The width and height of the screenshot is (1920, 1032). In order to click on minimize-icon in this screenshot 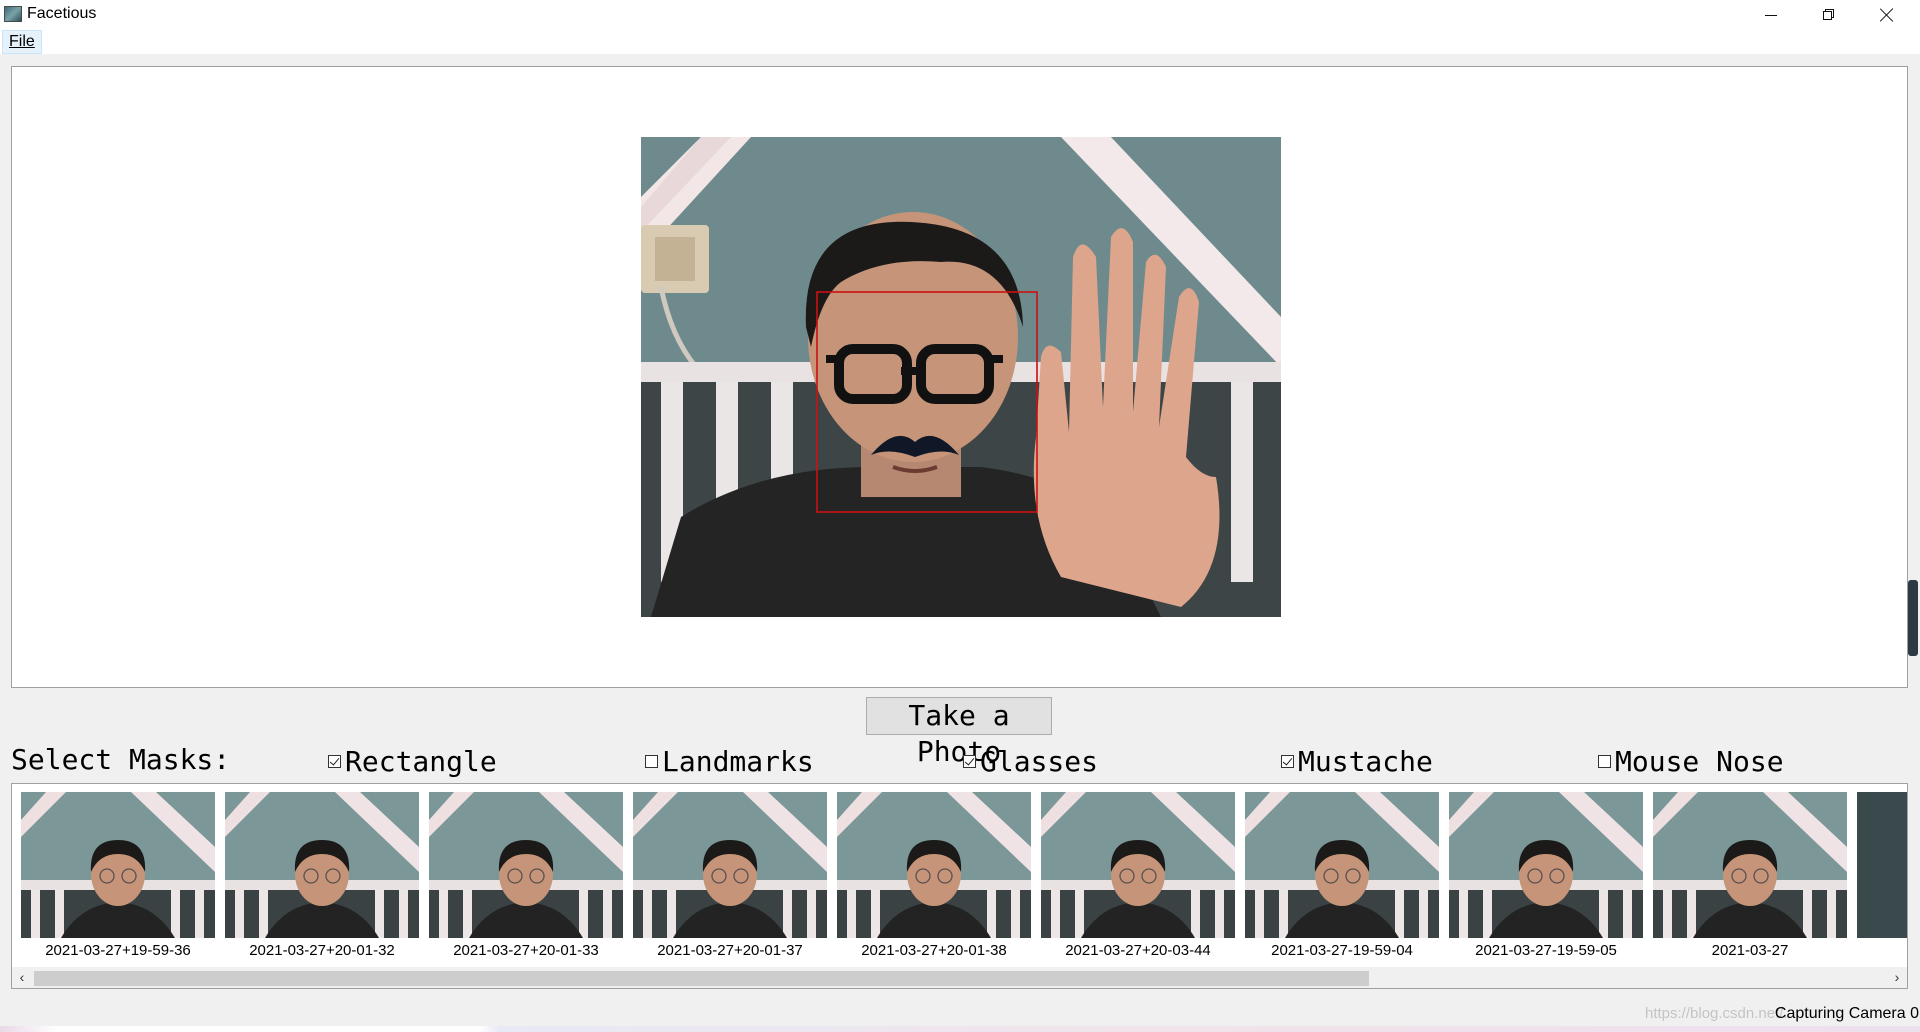, I will do `click(1771, 15)`.